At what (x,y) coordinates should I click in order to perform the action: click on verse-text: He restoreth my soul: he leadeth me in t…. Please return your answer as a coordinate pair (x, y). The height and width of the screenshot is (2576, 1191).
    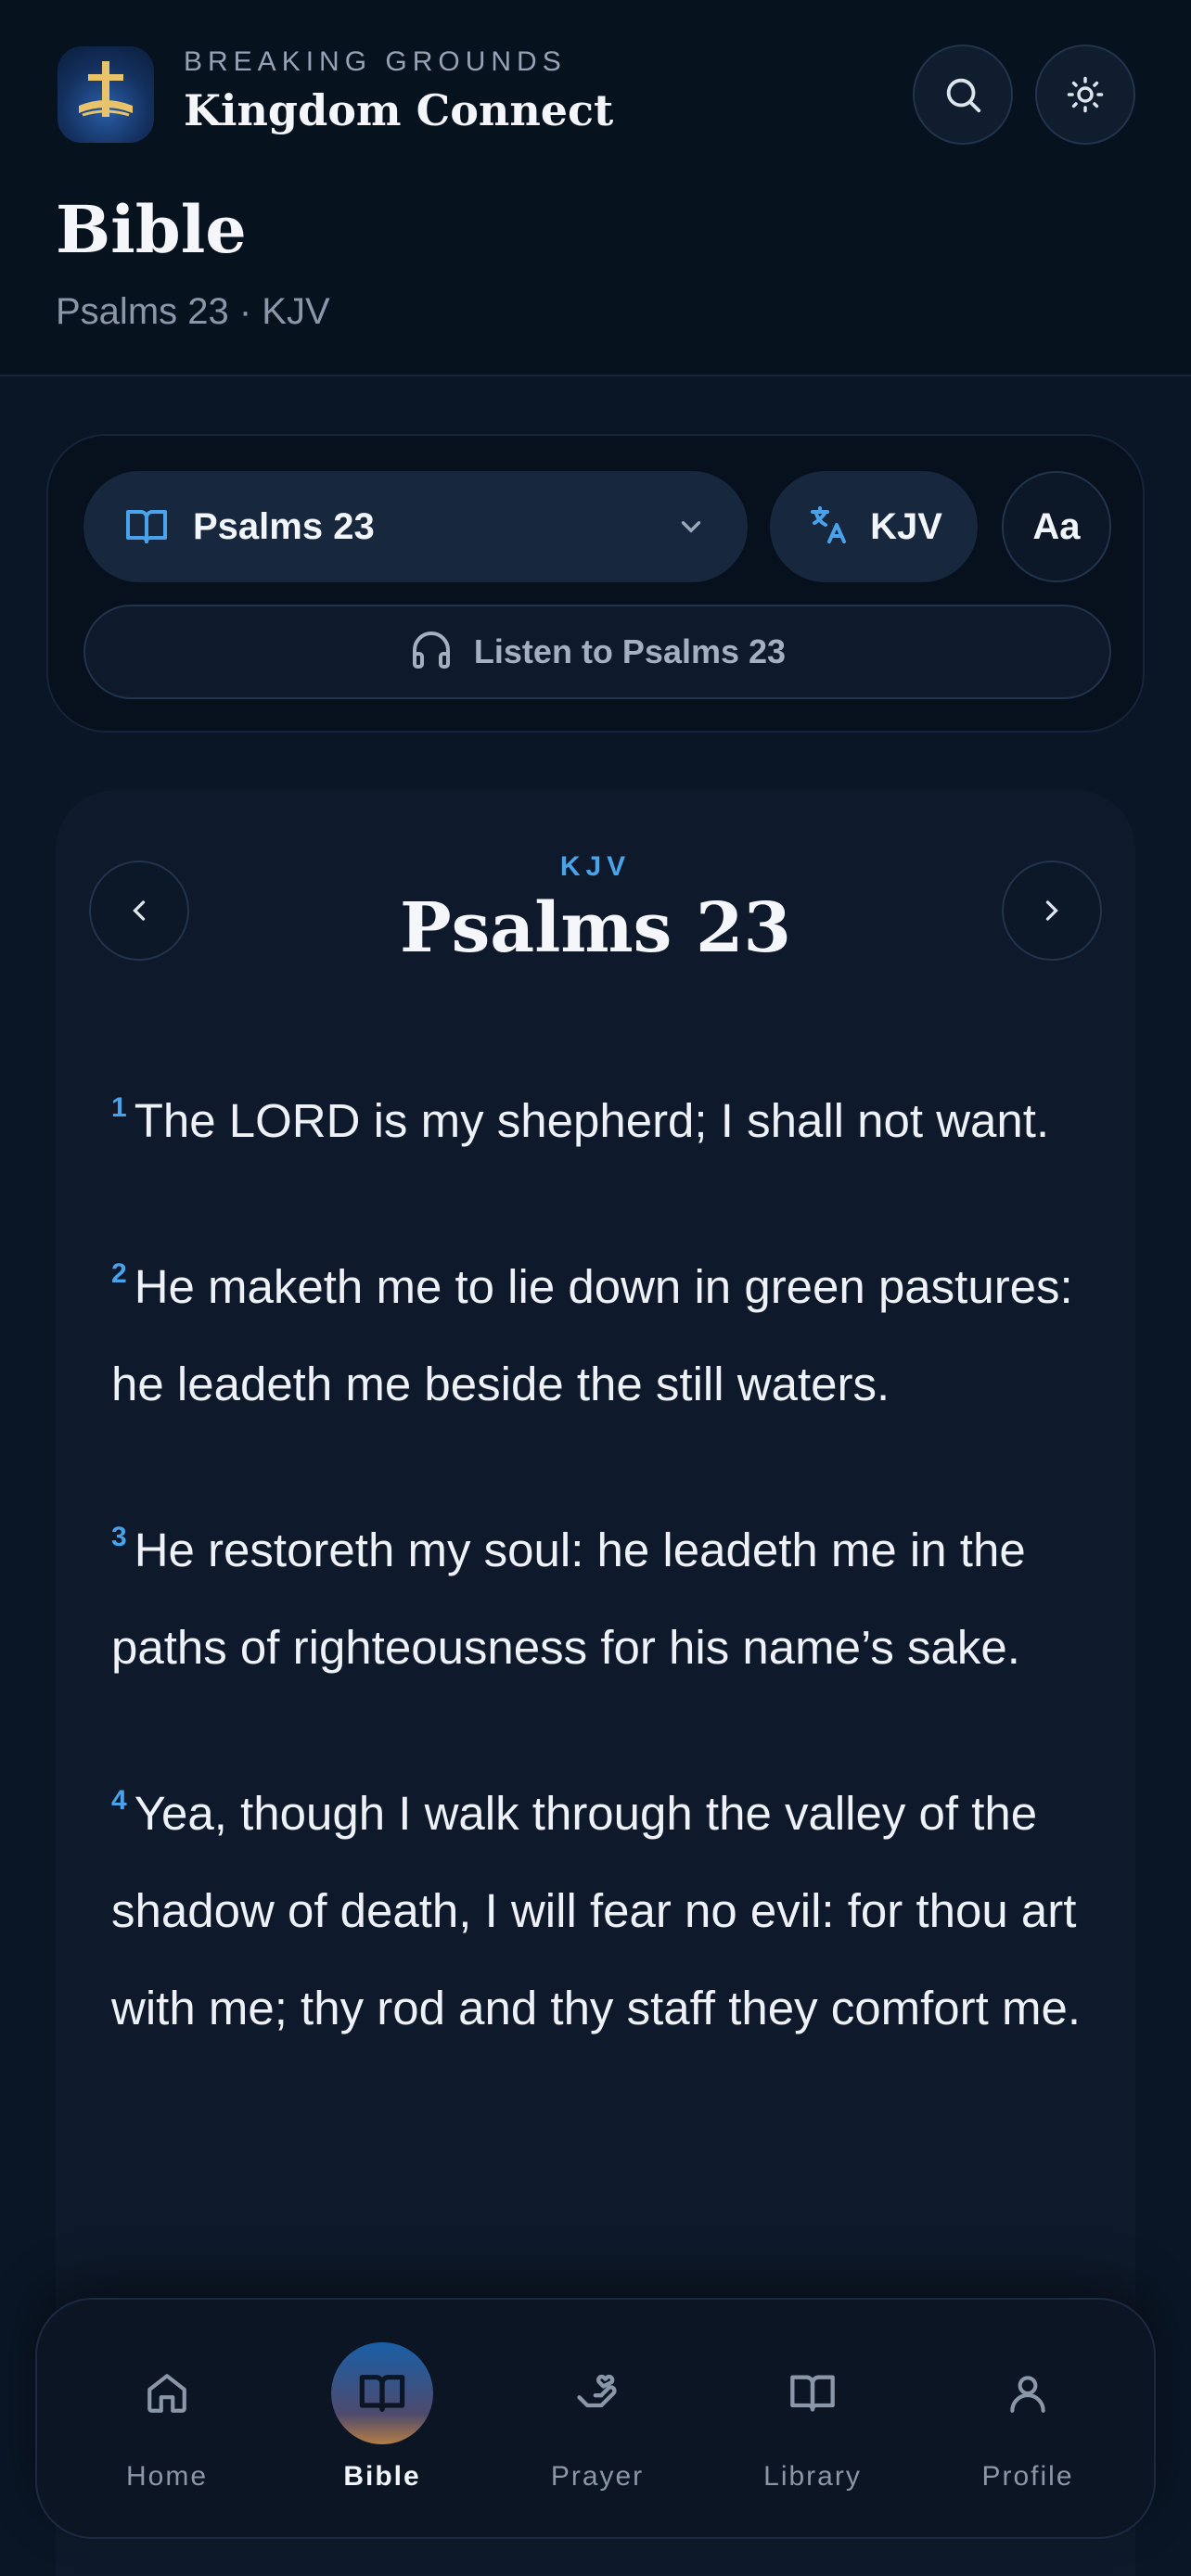
    Looking at the image, I should click on (568, 1599).